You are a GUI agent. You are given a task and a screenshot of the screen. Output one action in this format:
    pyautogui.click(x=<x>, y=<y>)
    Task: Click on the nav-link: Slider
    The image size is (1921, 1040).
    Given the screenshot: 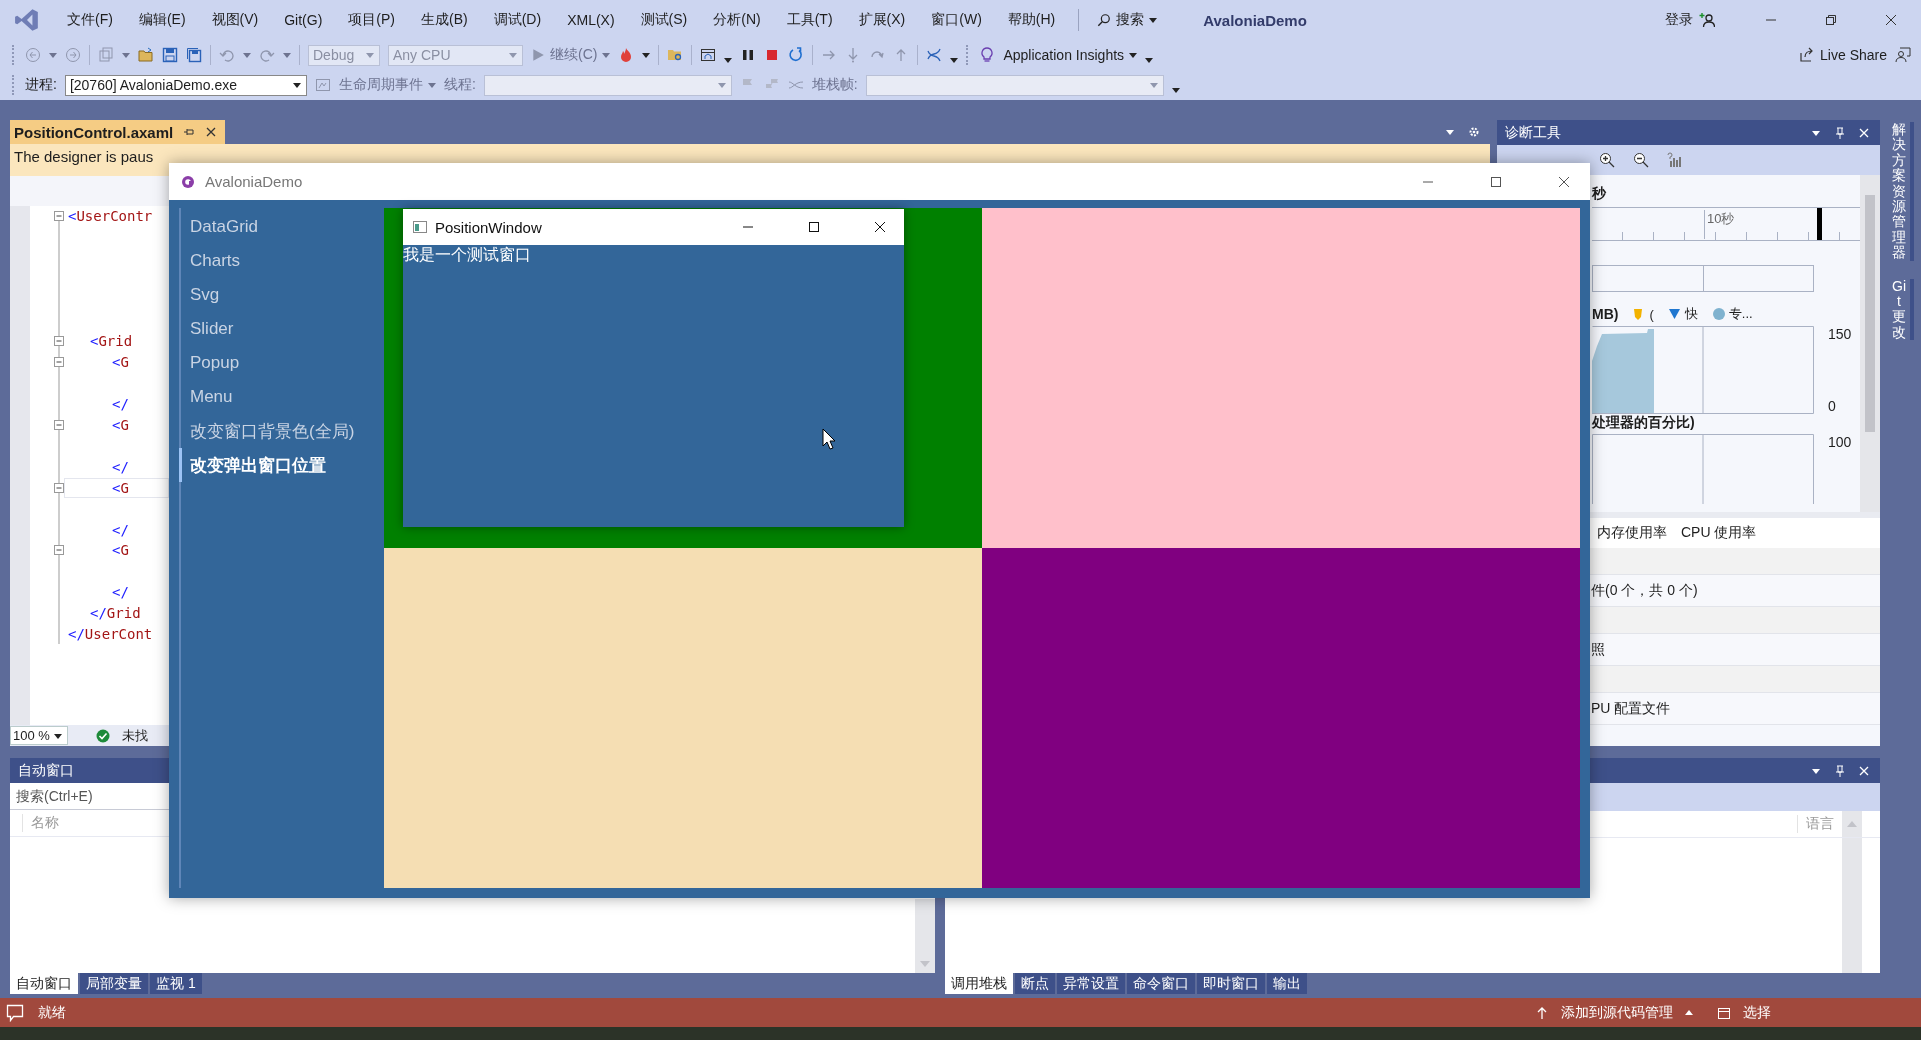 What is the action you would take?
    pyautogui.click(x=206, y=329)
    